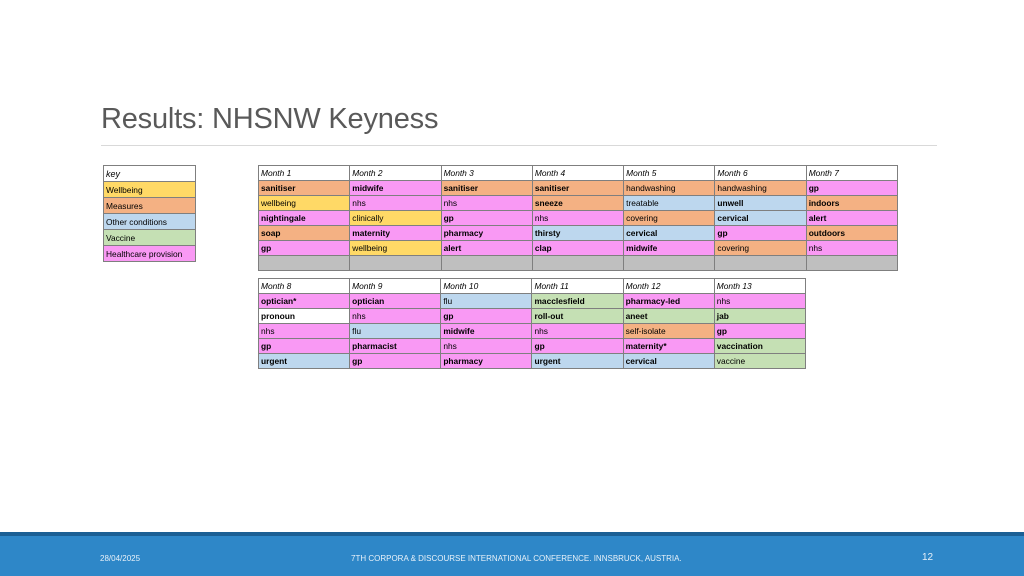 The height and width of the screenshot is (576, 1024). Describe the element at coordinates (395, 218) in the screenshot. I see `keyword-cell: clinically` at that location.